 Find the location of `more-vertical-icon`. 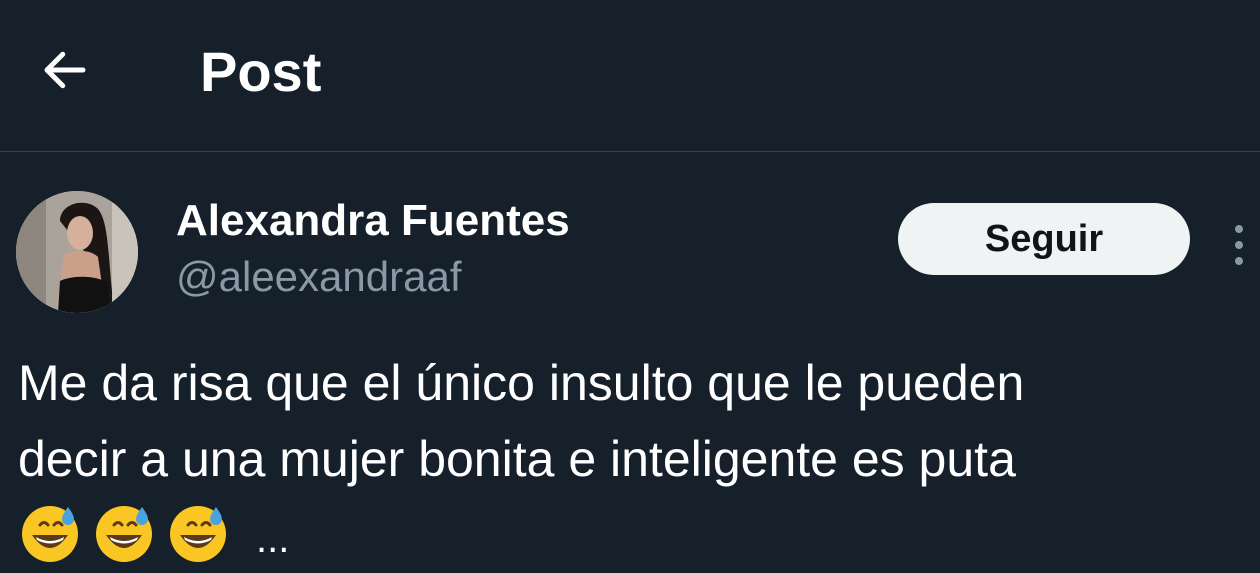

more-vertical-icon is located at coordinates (1239, 229).